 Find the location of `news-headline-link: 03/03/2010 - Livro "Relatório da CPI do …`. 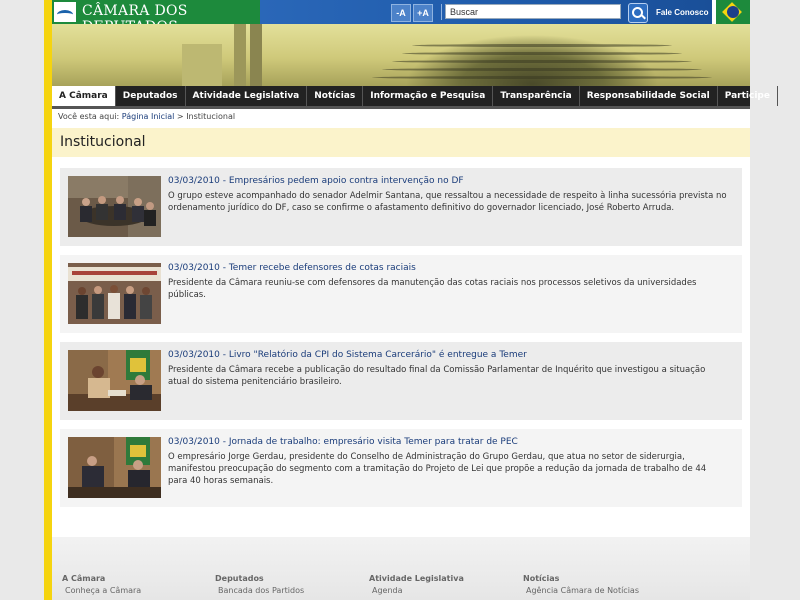

news-headline-link: 03/03/2010 - Livro "Relatório da CPI do … is located at coordinates (347, 355).